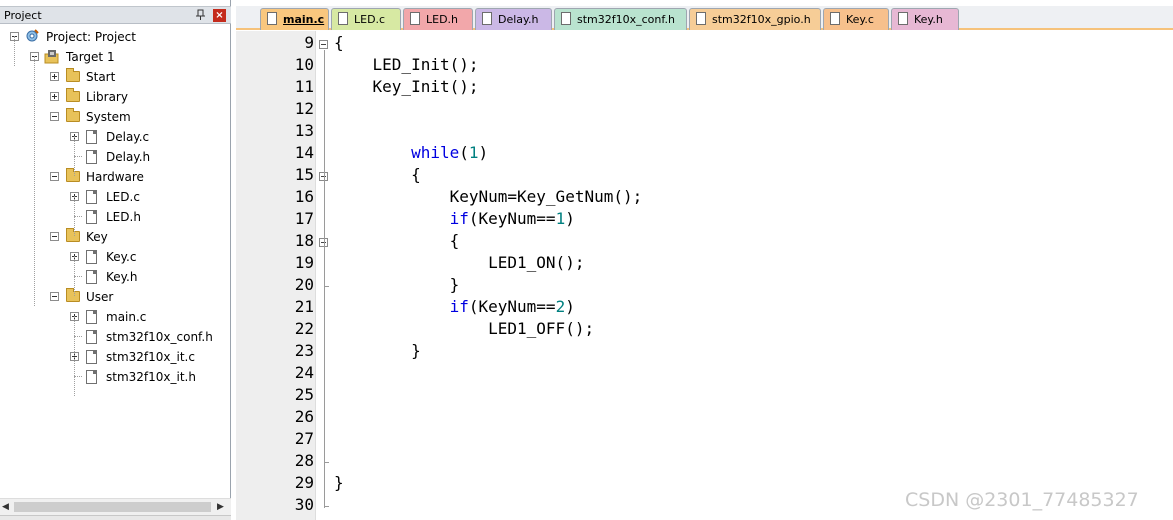 This screenshot has height=520, width=1173. I want to click on tab-stm32f10x-gpio-h: stm32f10x_gpio.h, so click(755, 19).